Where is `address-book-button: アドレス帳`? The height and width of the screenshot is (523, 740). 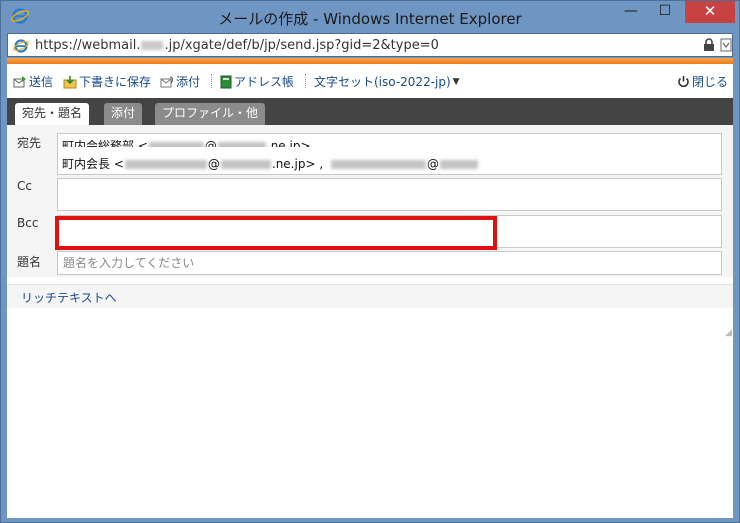 address-book-button: アドレス帳 is located at coordinates (257, 81).